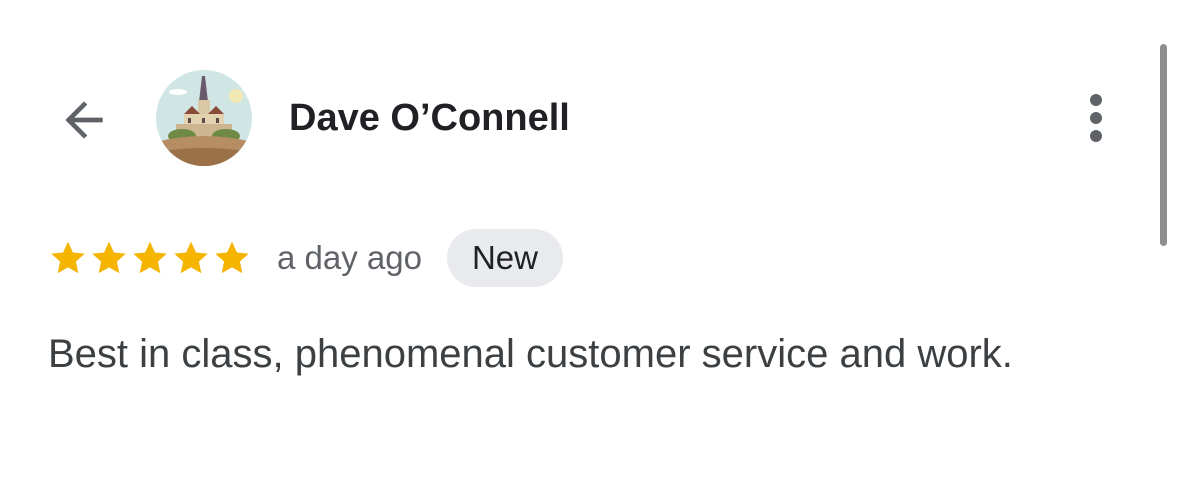 Image resolution: width=1179 pixels, height=485 pixels. Describe the element at coordinates (349, 257) in the screenshot. I see `review-time: a day ago` at that location.